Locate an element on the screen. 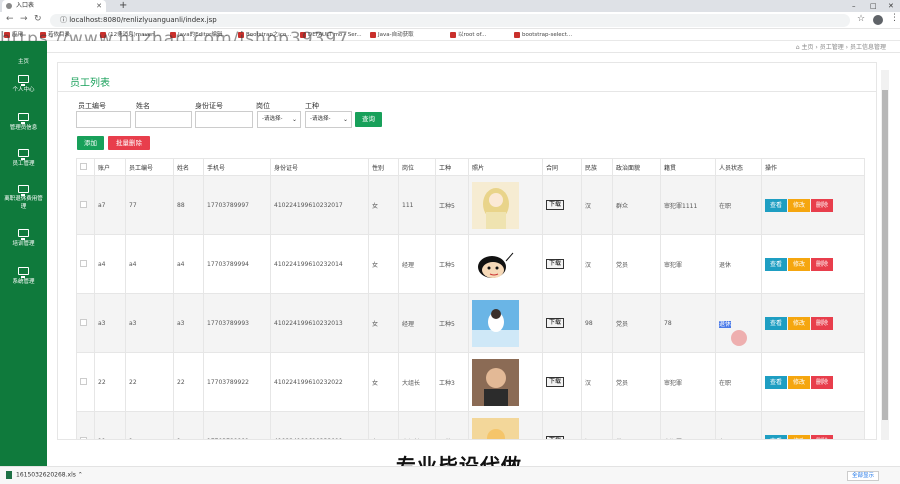 Image resolution: width=900 pixels, height=484 pixels. new-tab-button: + is located at coordinates (123, 6).